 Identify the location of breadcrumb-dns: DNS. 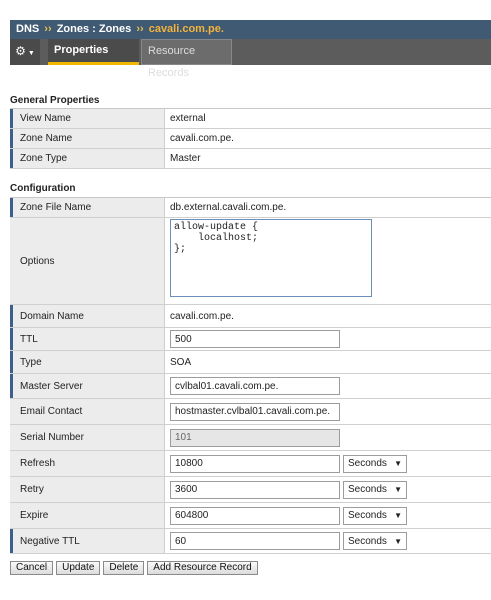
(27, 29).